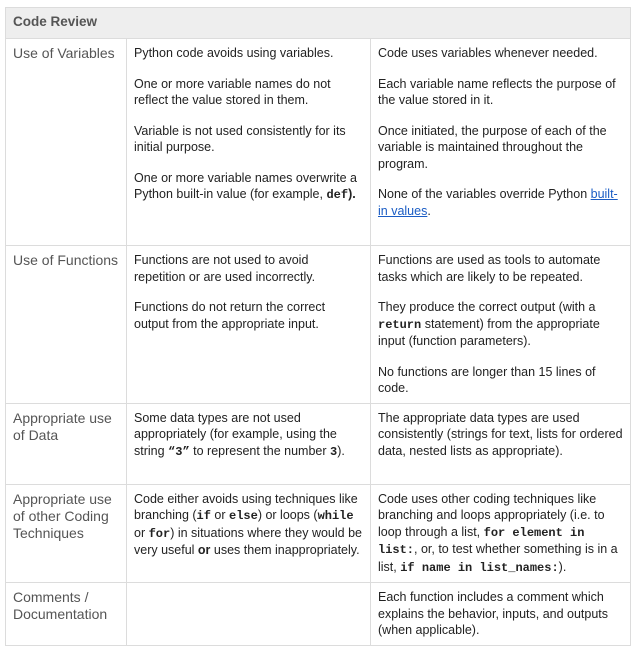 Image resolution: width=636 pixels, height=646 pixels. What do you see at coordinates (479, 567) in the screenshot?
I see `code-snippet: if name in list_names:` at bounding box center [479, 567].